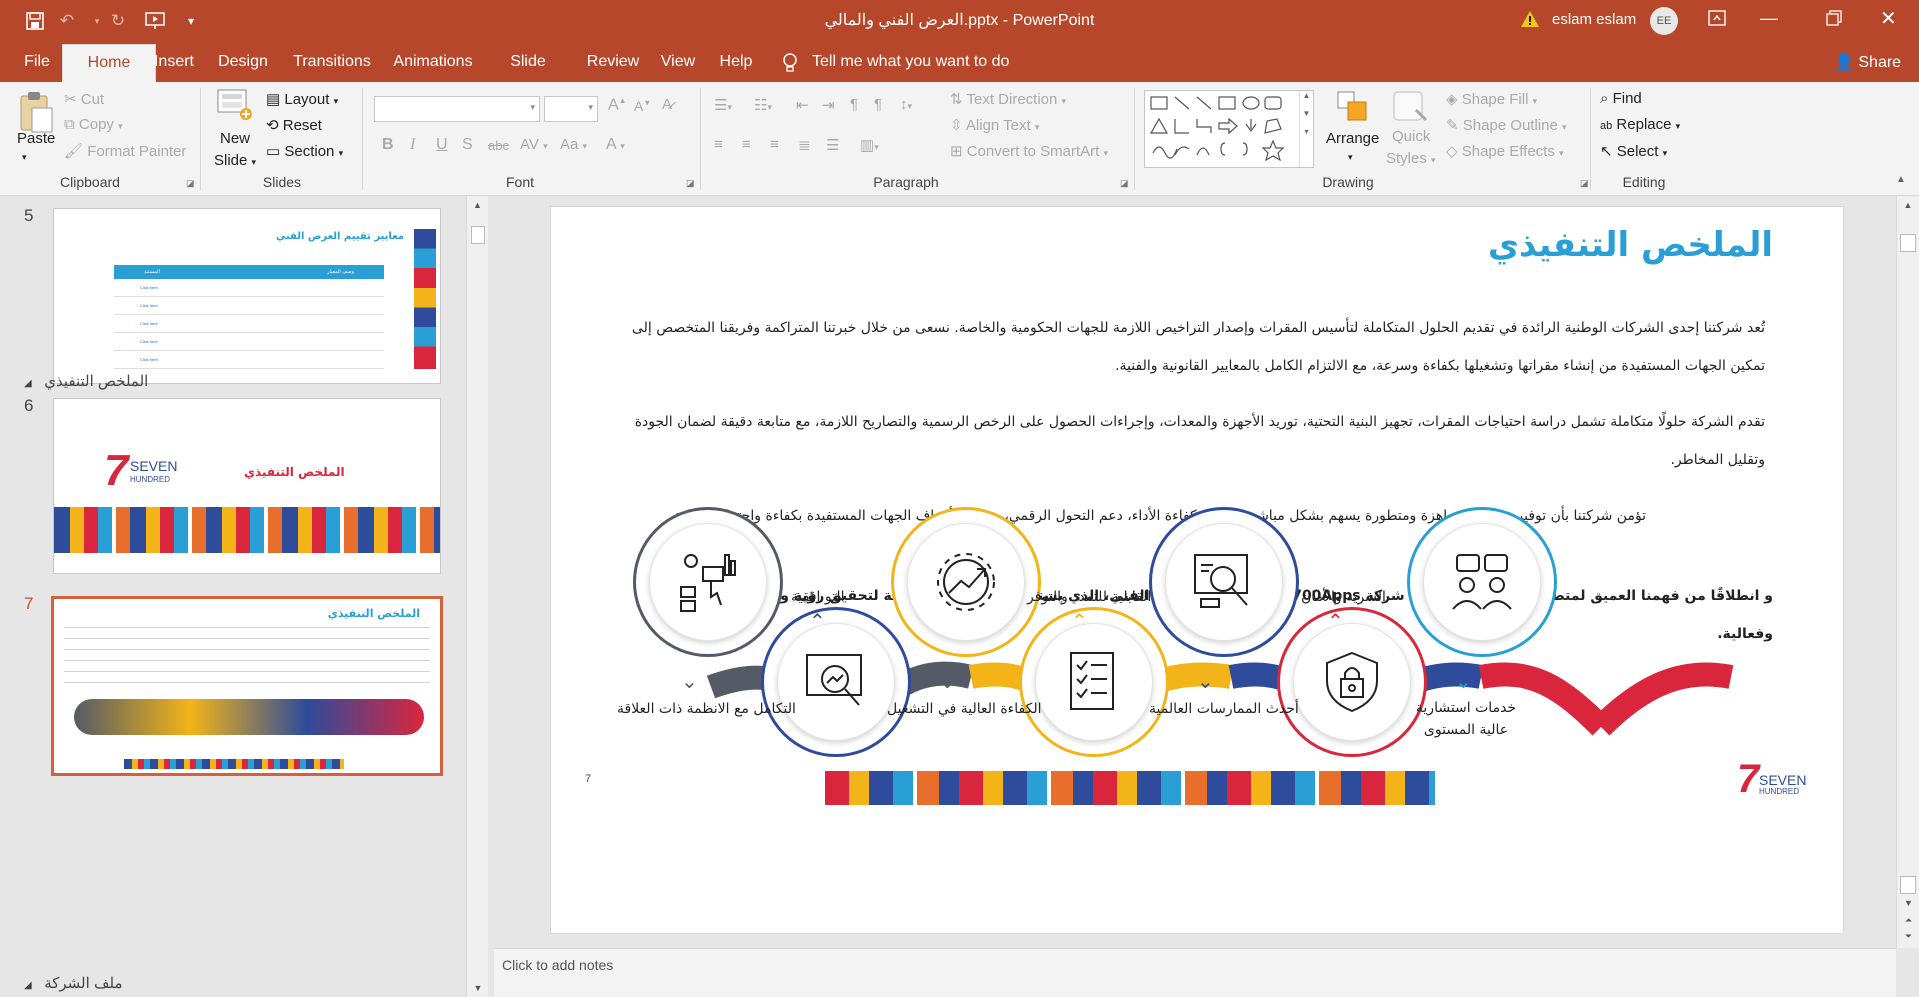  Describe the element at coordinates (763, 105) in the screenshot. I see `numbering-icon: ☷▾` at that location.